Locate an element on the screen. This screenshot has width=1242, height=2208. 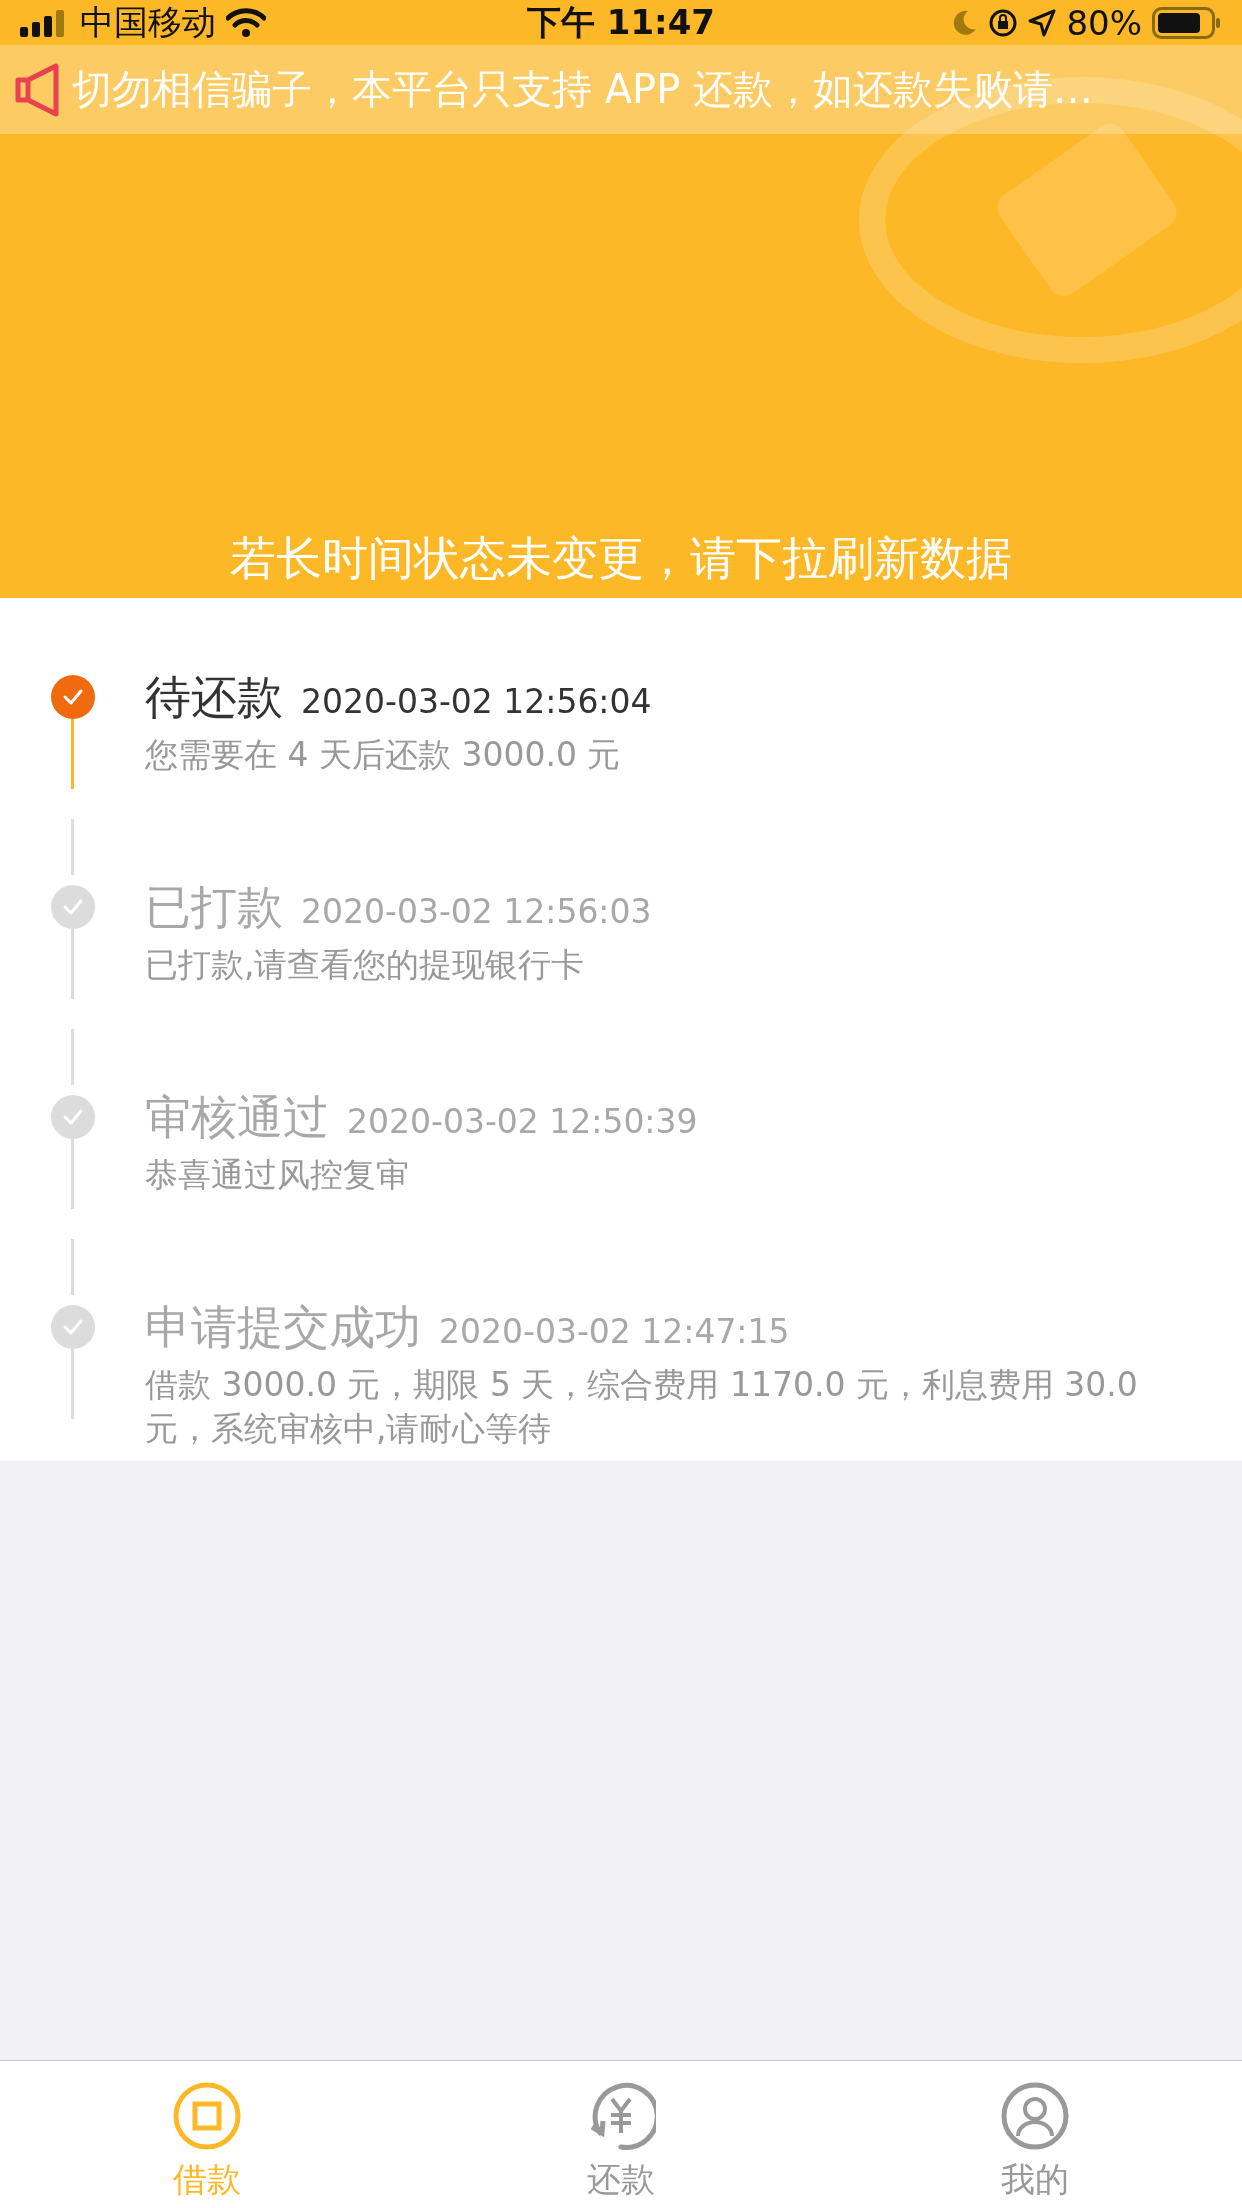
step-time: 2020-03-02 12:47:15 is located at coordinates (614, 1331).